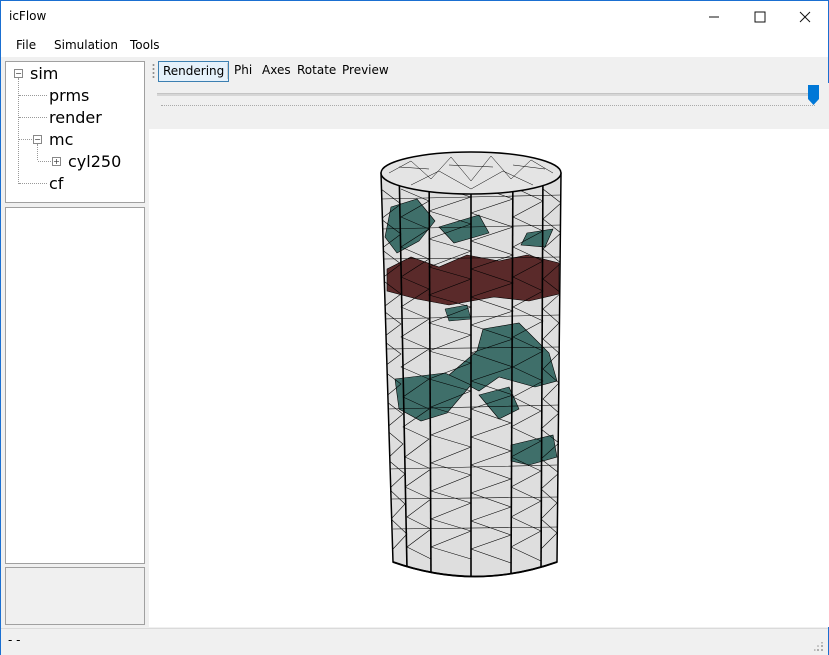 The height and width of the screenshot is (655, 829). I want to click on slider-track, so click(488, 94).